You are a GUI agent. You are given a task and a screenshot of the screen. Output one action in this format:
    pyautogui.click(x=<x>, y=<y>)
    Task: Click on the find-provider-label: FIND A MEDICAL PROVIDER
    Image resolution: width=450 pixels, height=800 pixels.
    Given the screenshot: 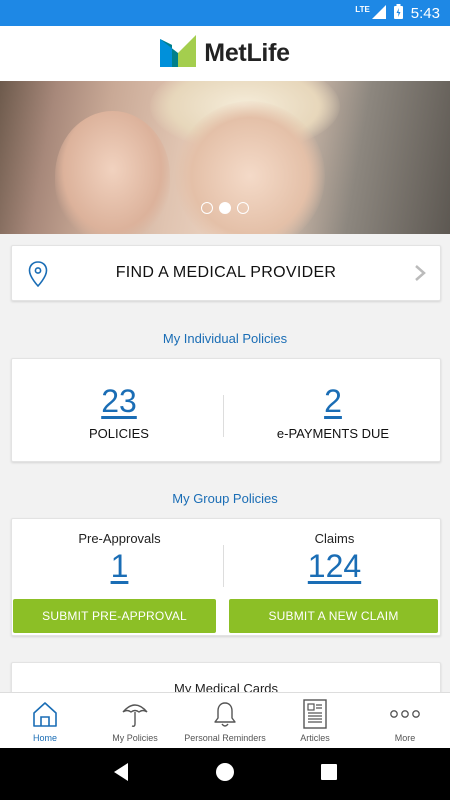 What is the action you would take?
    pyautogui.click(x=226, y=272)
    